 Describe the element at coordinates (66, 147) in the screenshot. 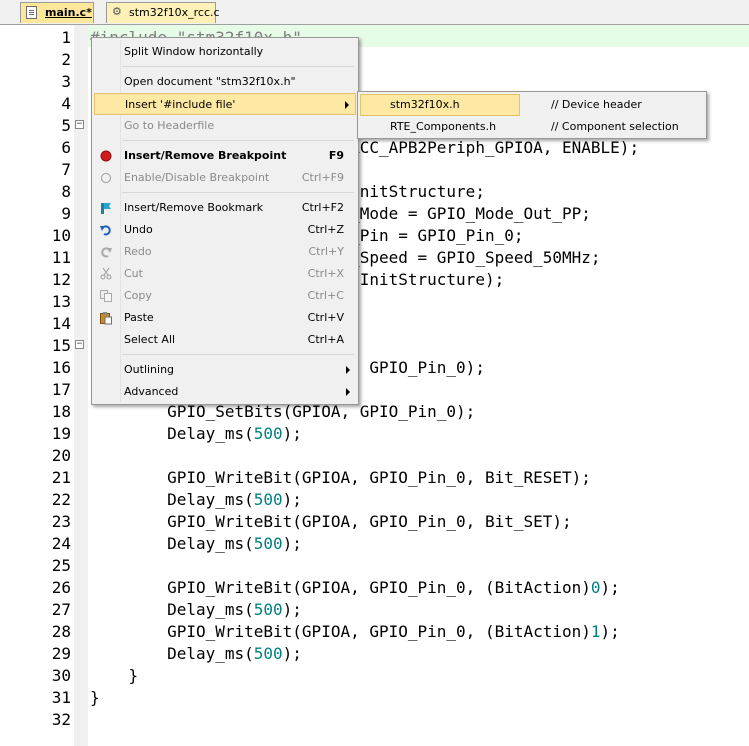

I see `line-number: 6` at that location.